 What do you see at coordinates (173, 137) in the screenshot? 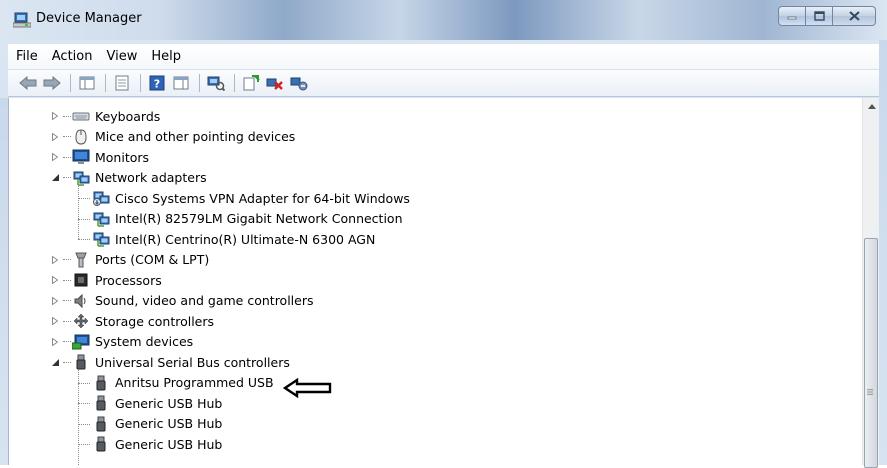
I see `tree-category-item: Mice and other pointing devices` at bounding box center [173, 137].